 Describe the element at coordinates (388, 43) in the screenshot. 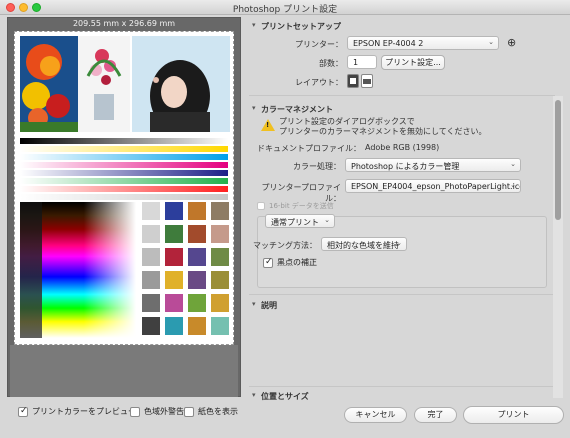

I see `printer-value: EPSON EP-4004 2` at that location.